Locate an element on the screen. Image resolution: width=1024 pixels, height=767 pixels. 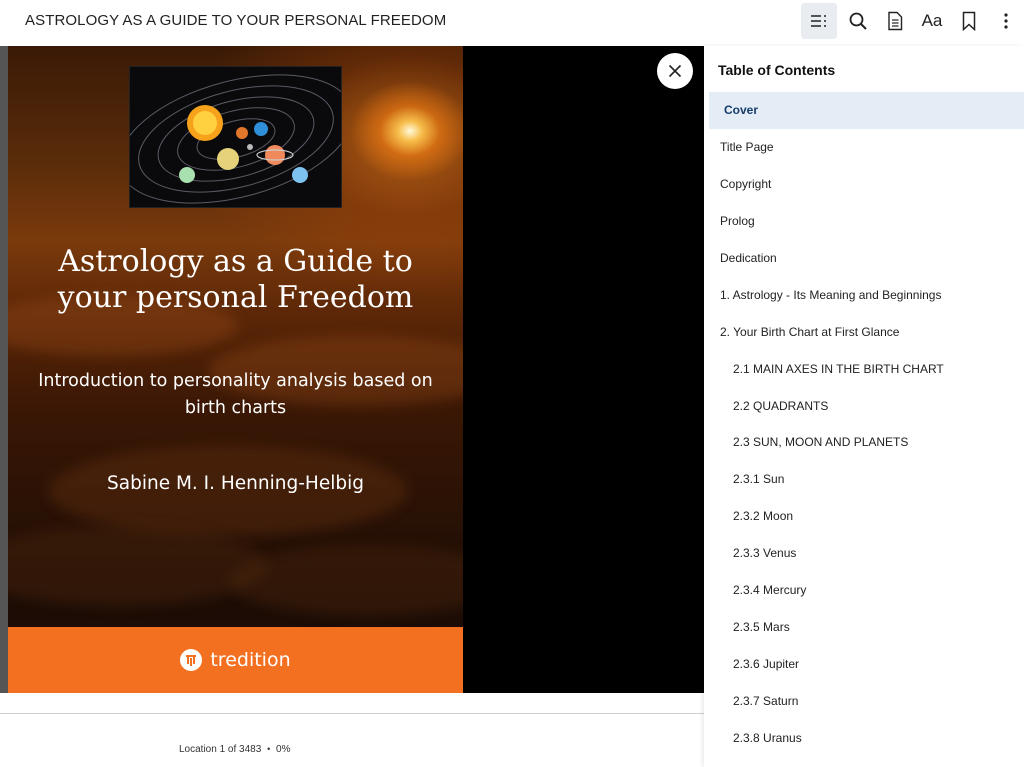
toc-item: 2.2 QUADRANTS is located at coordinates (866, 405).